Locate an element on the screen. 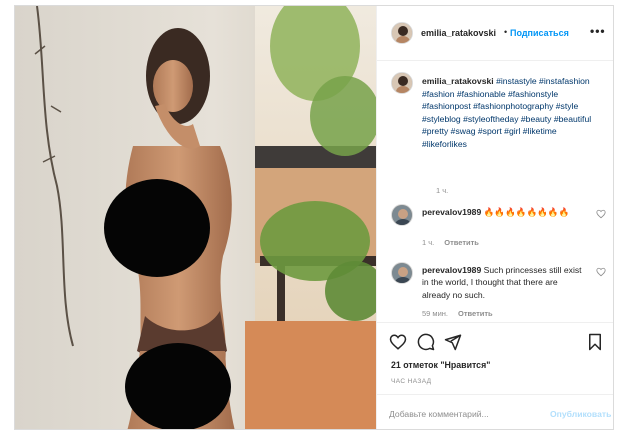 Image resolution: width=620 pixels, height=439 pixels. add-comment-bar: Опубликовать is located at coordinates (495, 411).